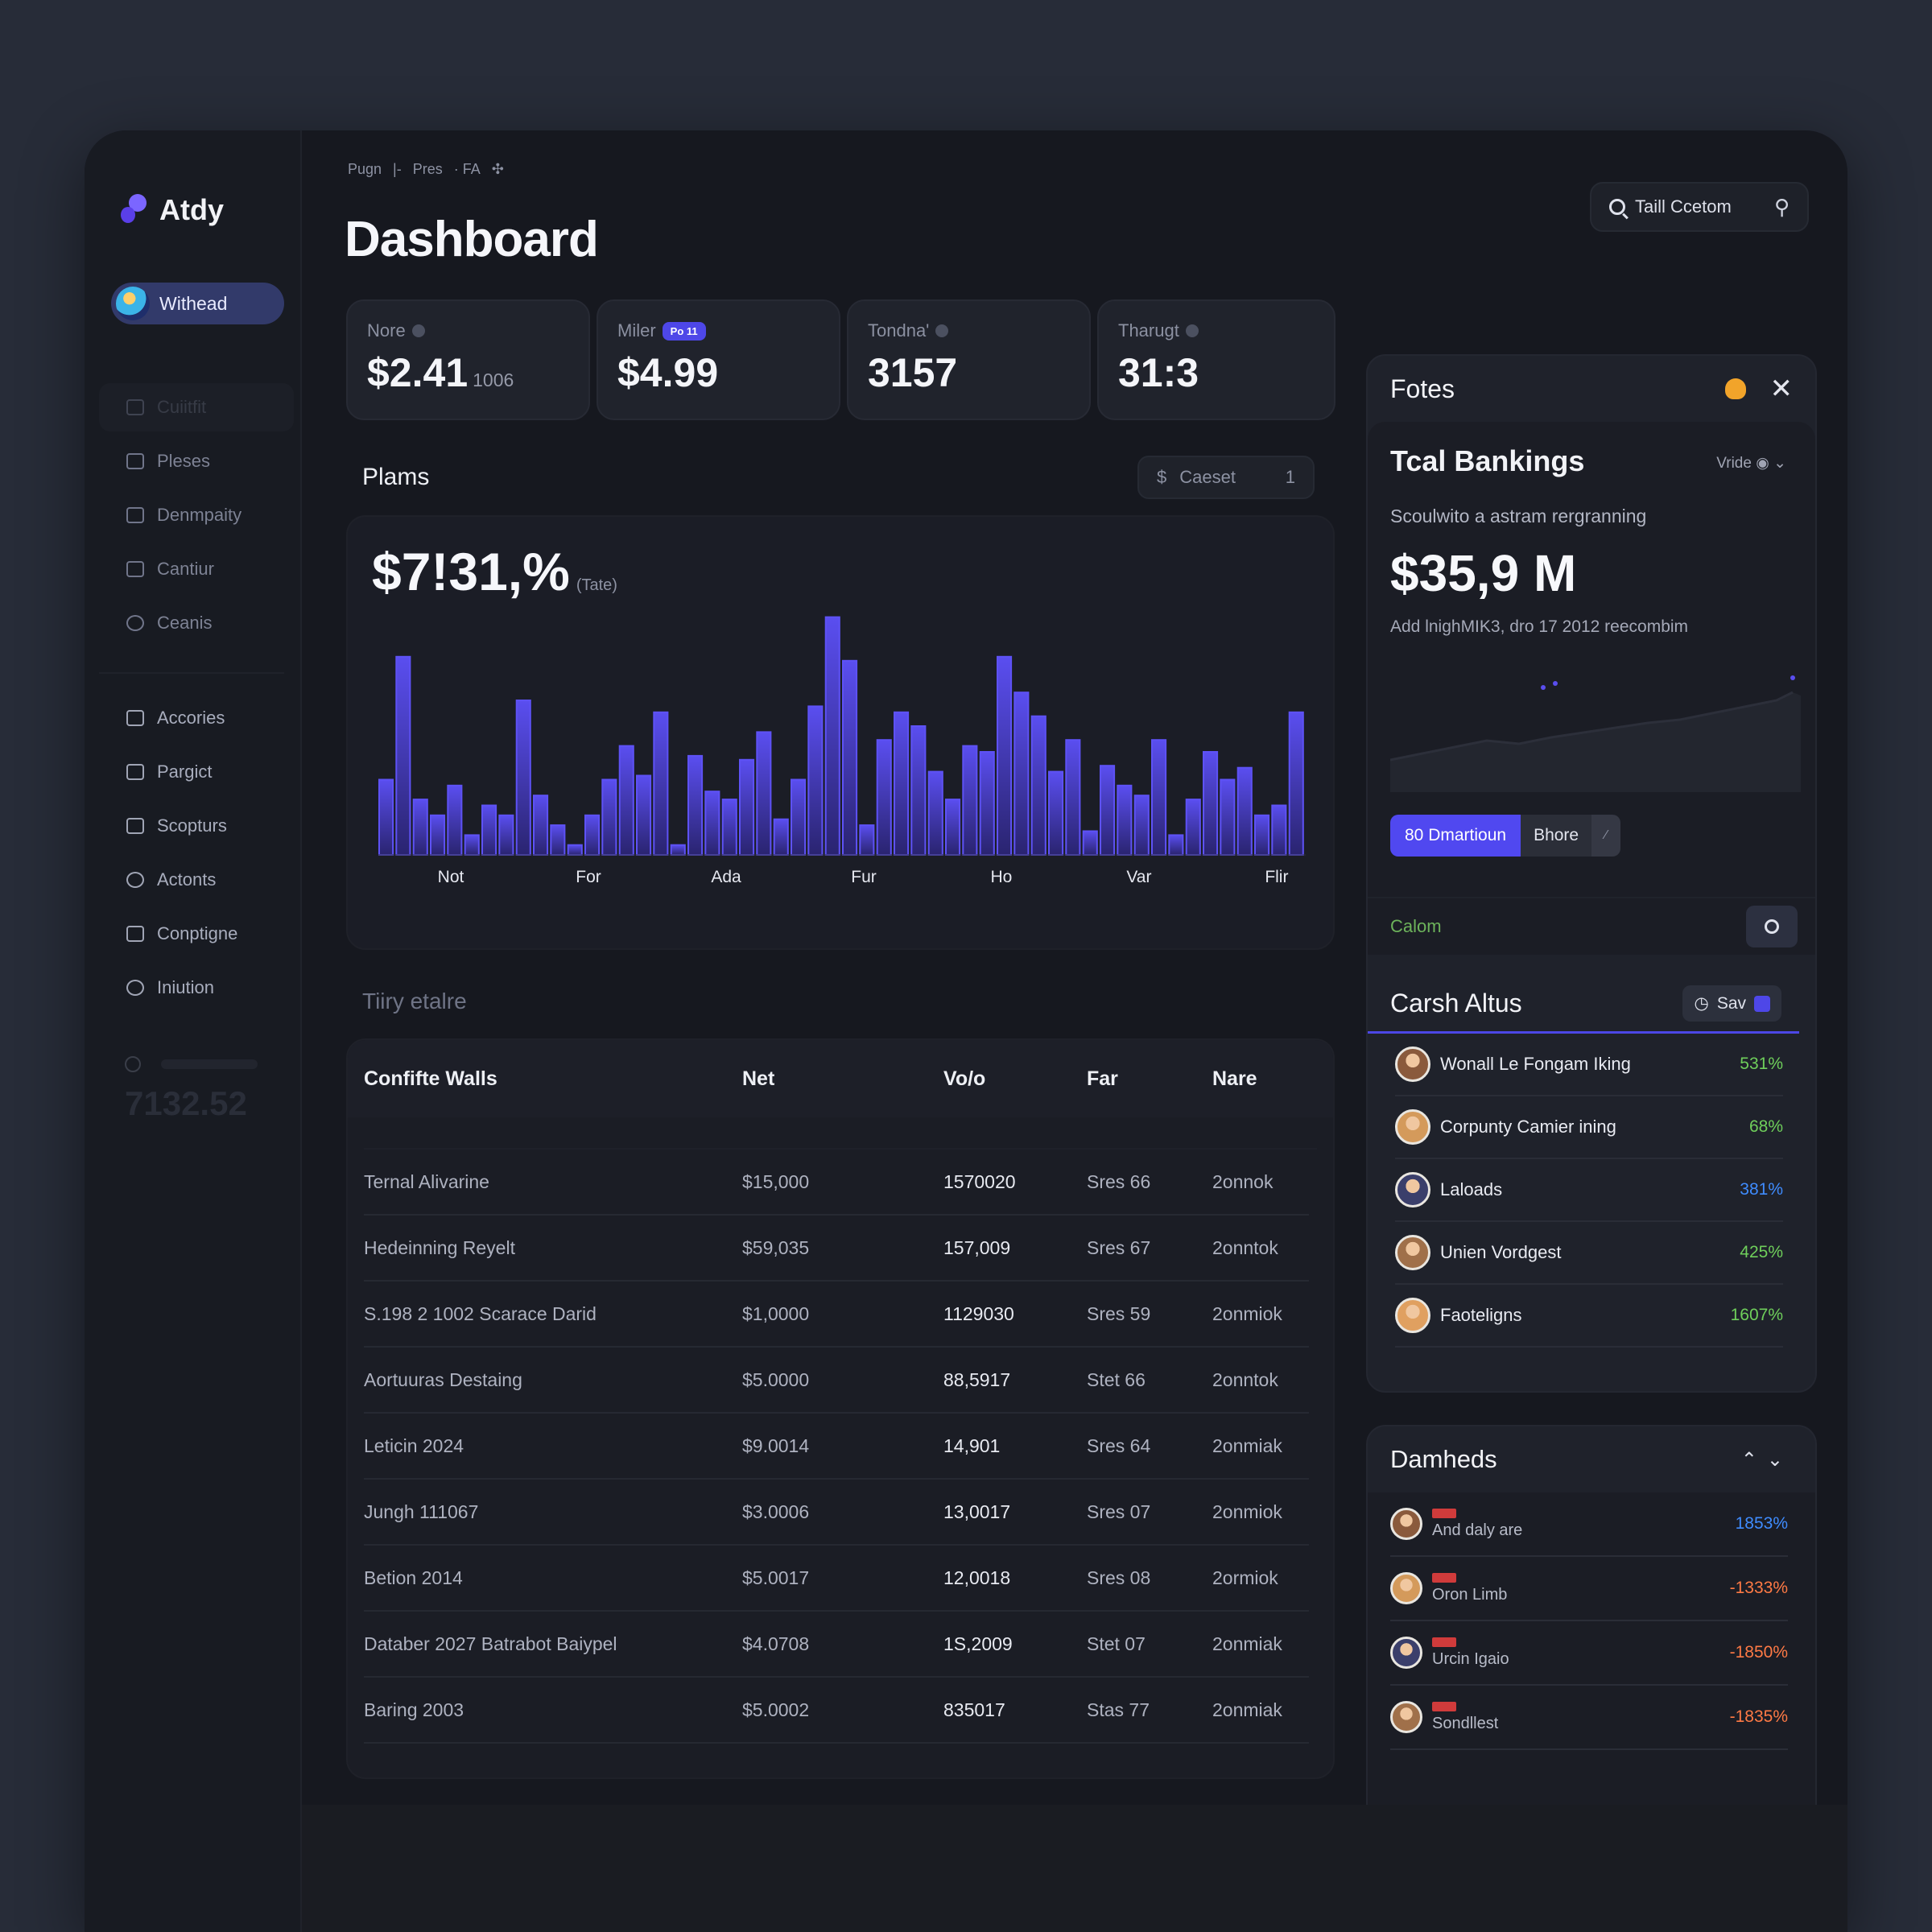  What do you see at coordinates (718, 359) in the screenshot?
I see `kpi-card: Miler Po 11 $4.99` at bounding box center [718, 359].